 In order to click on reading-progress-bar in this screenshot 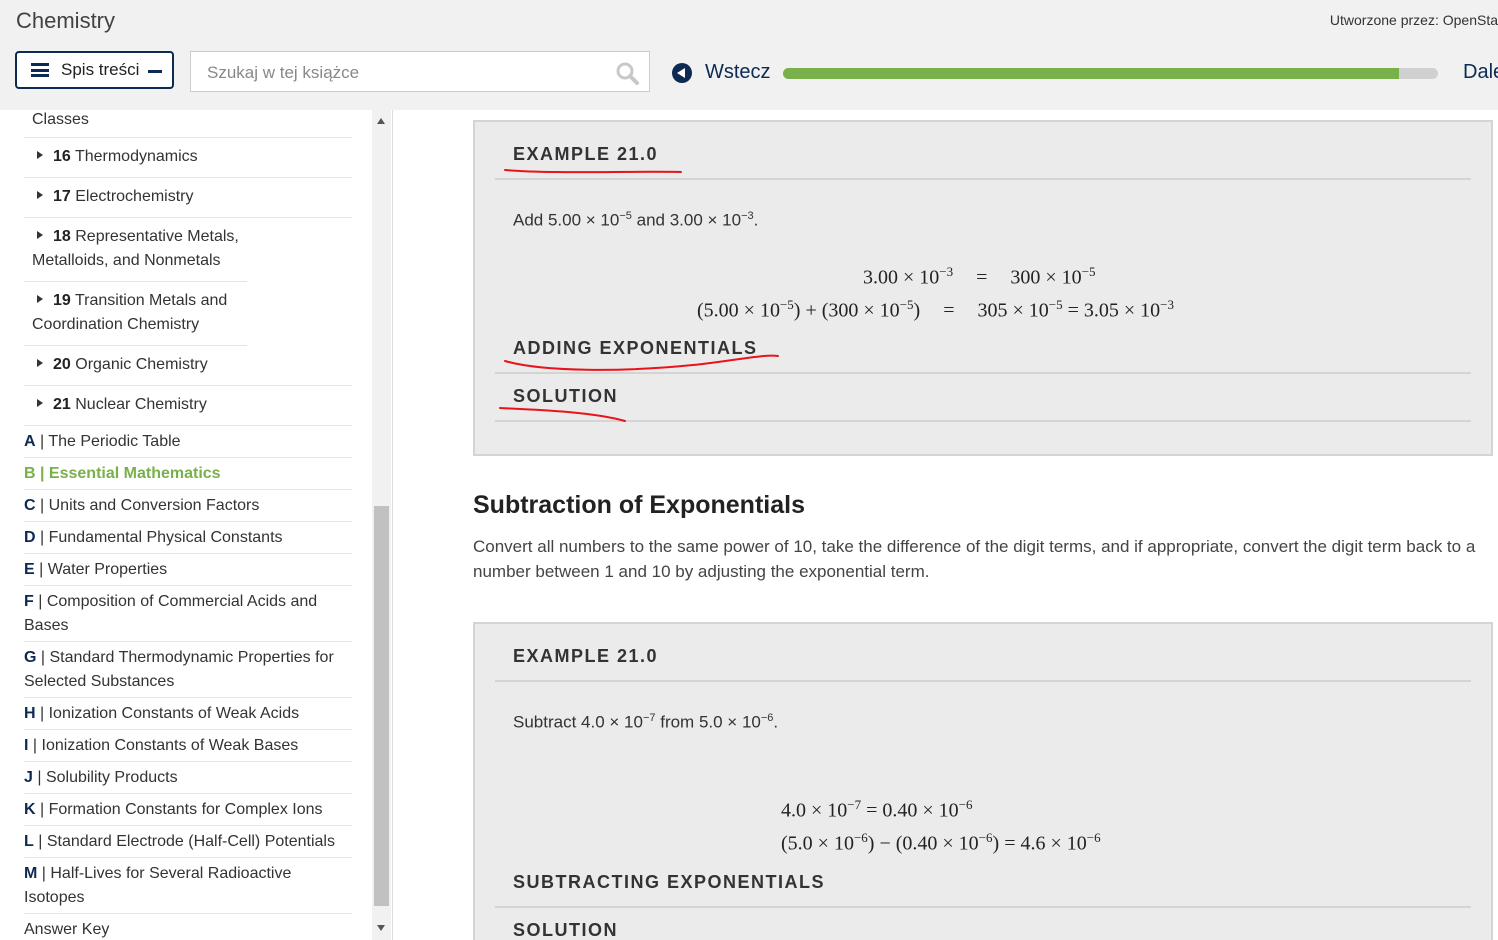, I will do `click(1110, 73)`.